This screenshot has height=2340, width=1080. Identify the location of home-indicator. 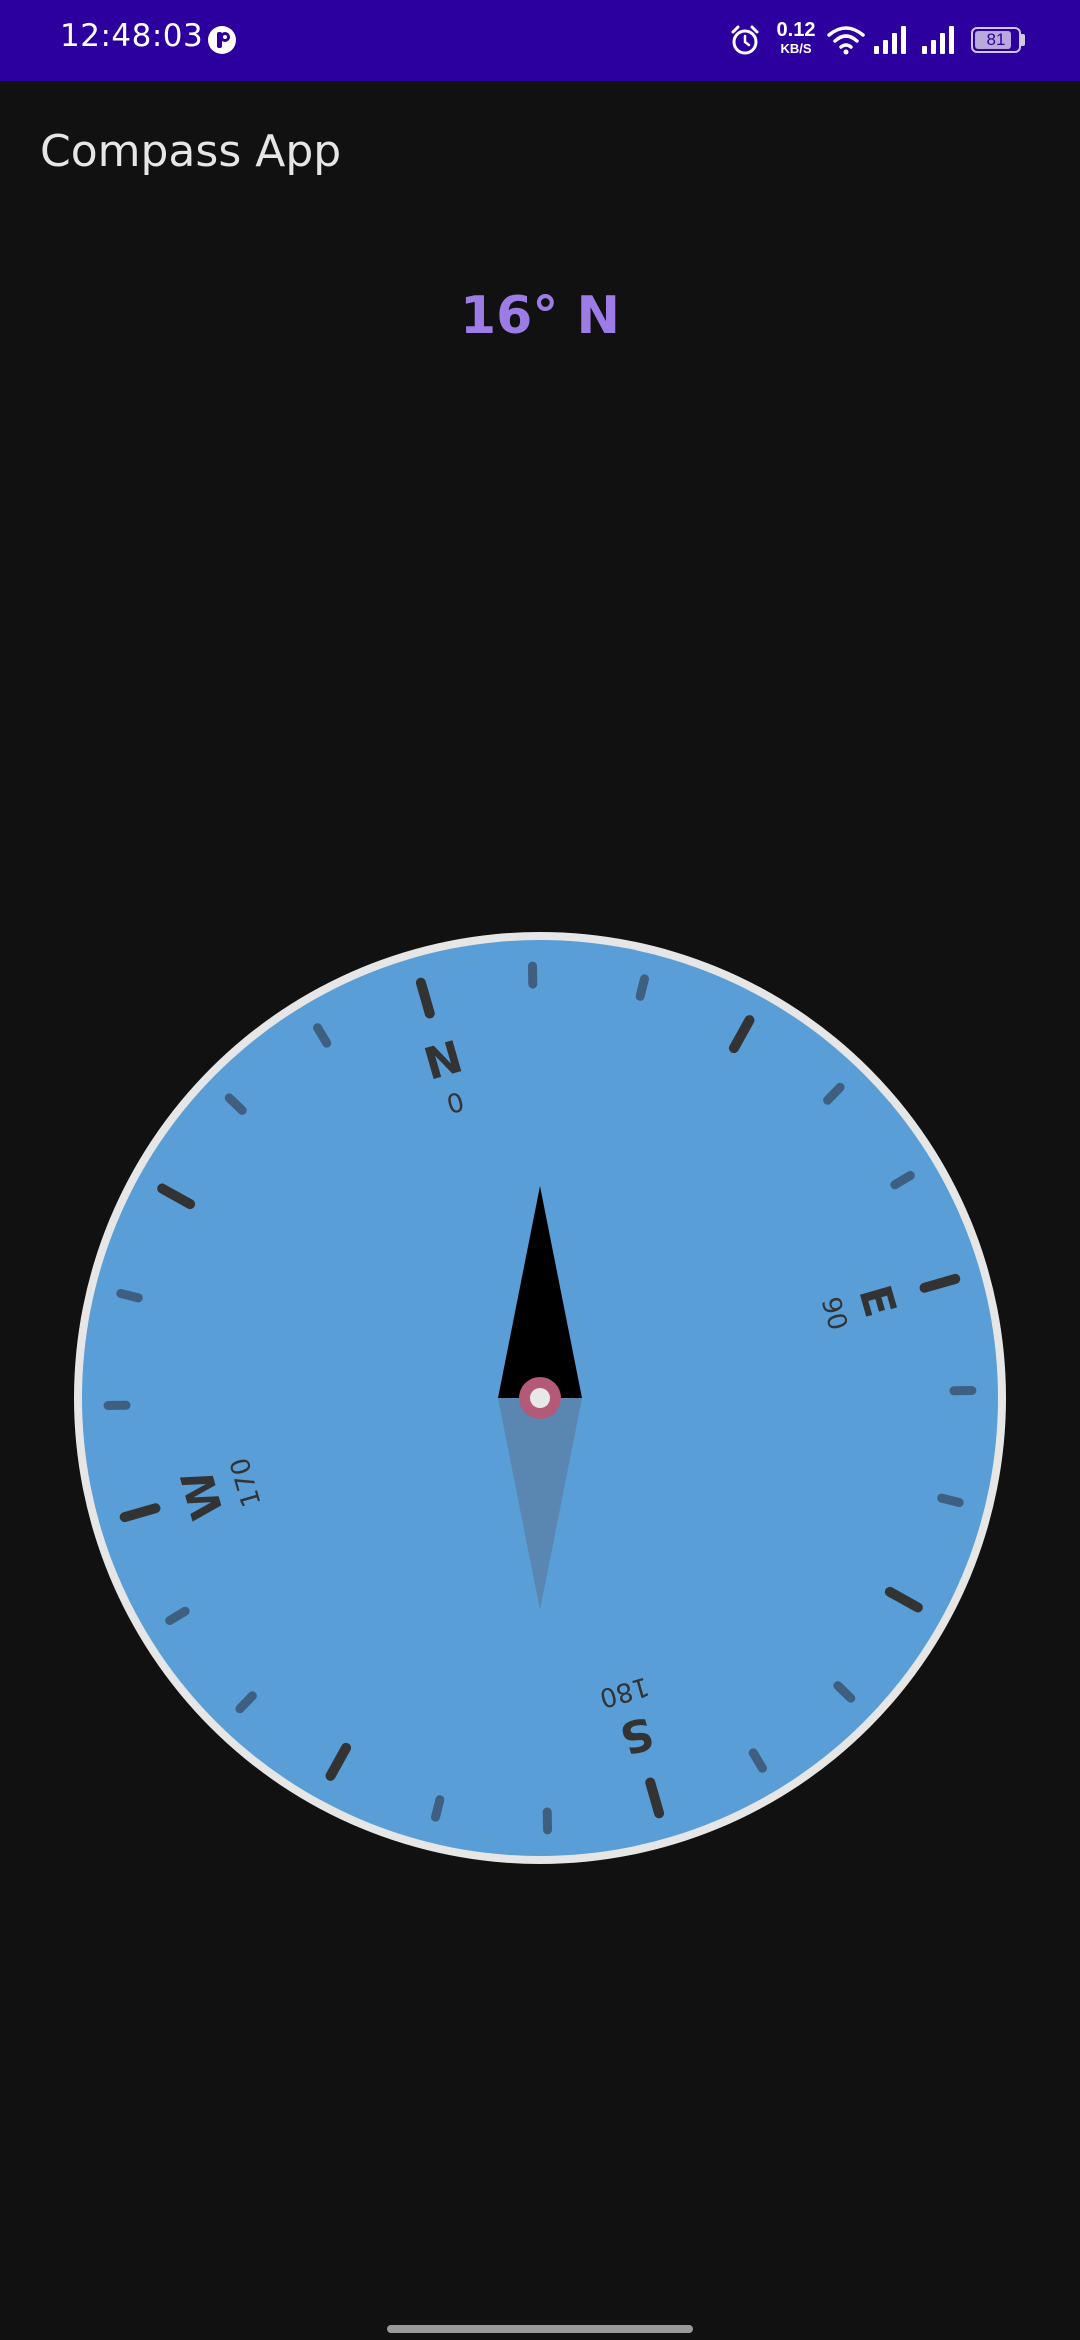
(540, 2329).